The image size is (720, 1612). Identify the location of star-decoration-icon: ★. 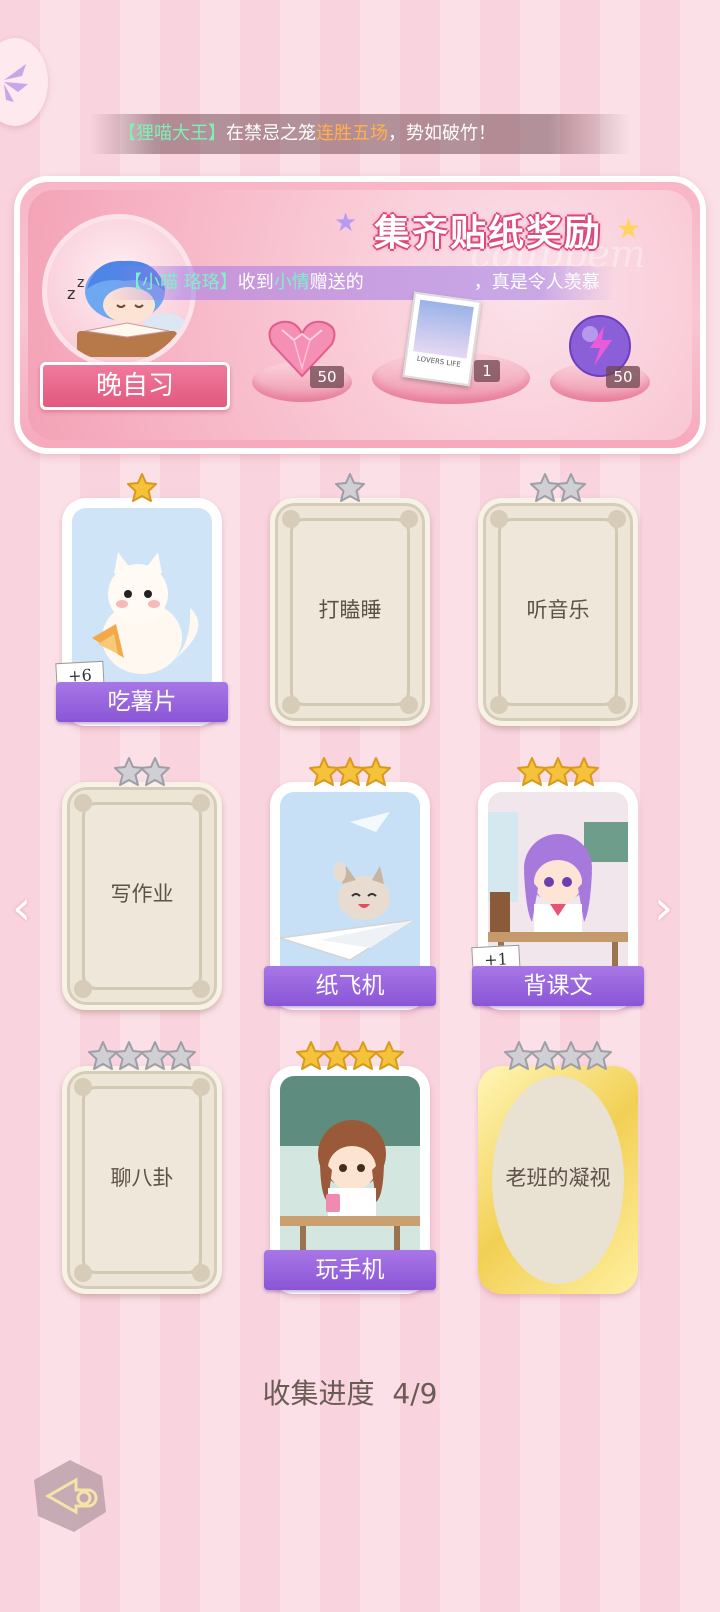
(346, 223).